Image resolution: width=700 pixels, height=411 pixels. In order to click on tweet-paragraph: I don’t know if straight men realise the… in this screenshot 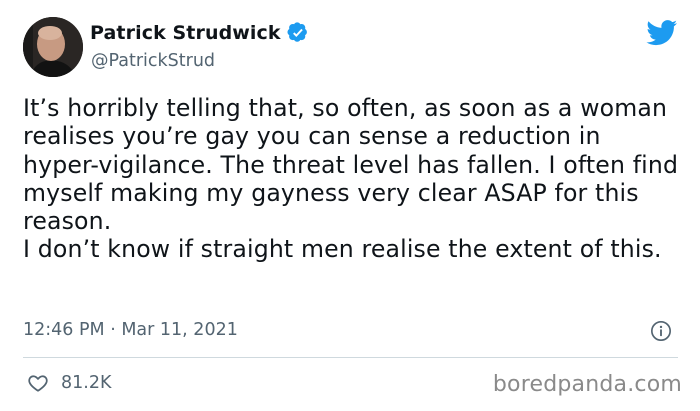, I will do `click(342, 249)`.